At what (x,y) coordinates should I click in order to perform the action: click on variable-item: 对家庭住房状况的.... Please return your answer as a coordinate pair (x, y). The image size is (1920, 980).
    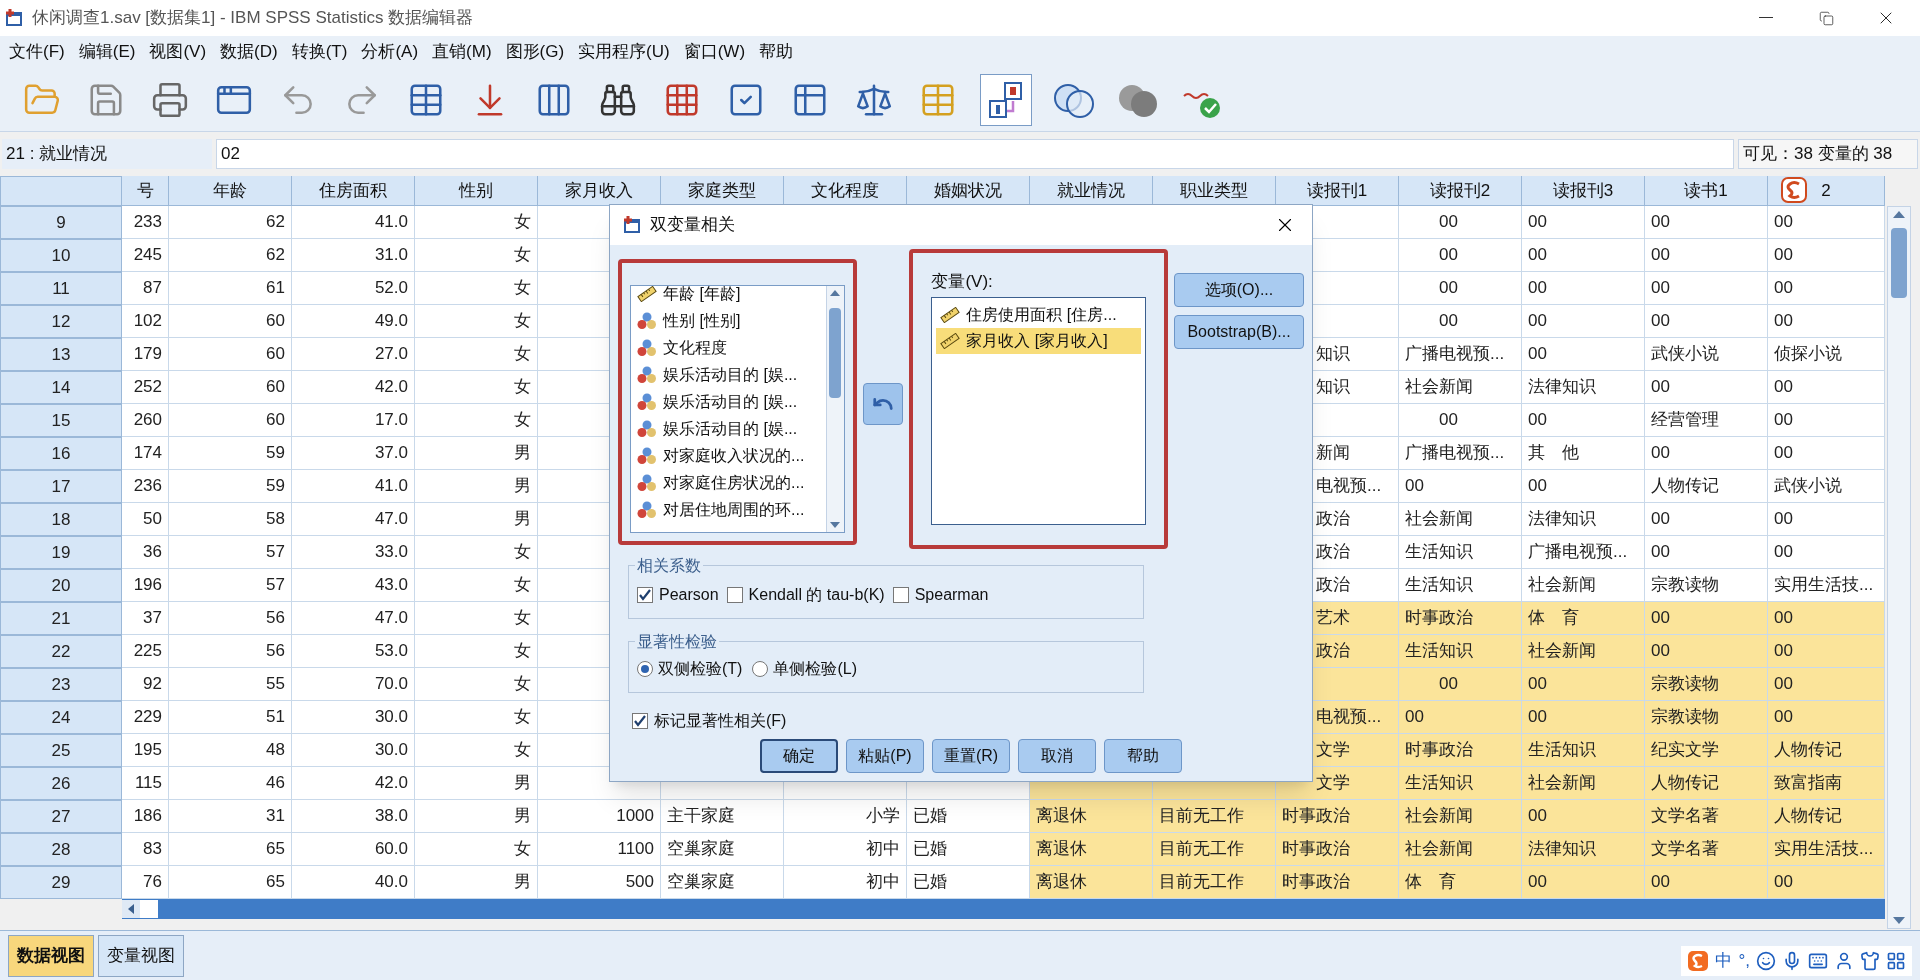
    Looking at the image, I should click on (734, 482).